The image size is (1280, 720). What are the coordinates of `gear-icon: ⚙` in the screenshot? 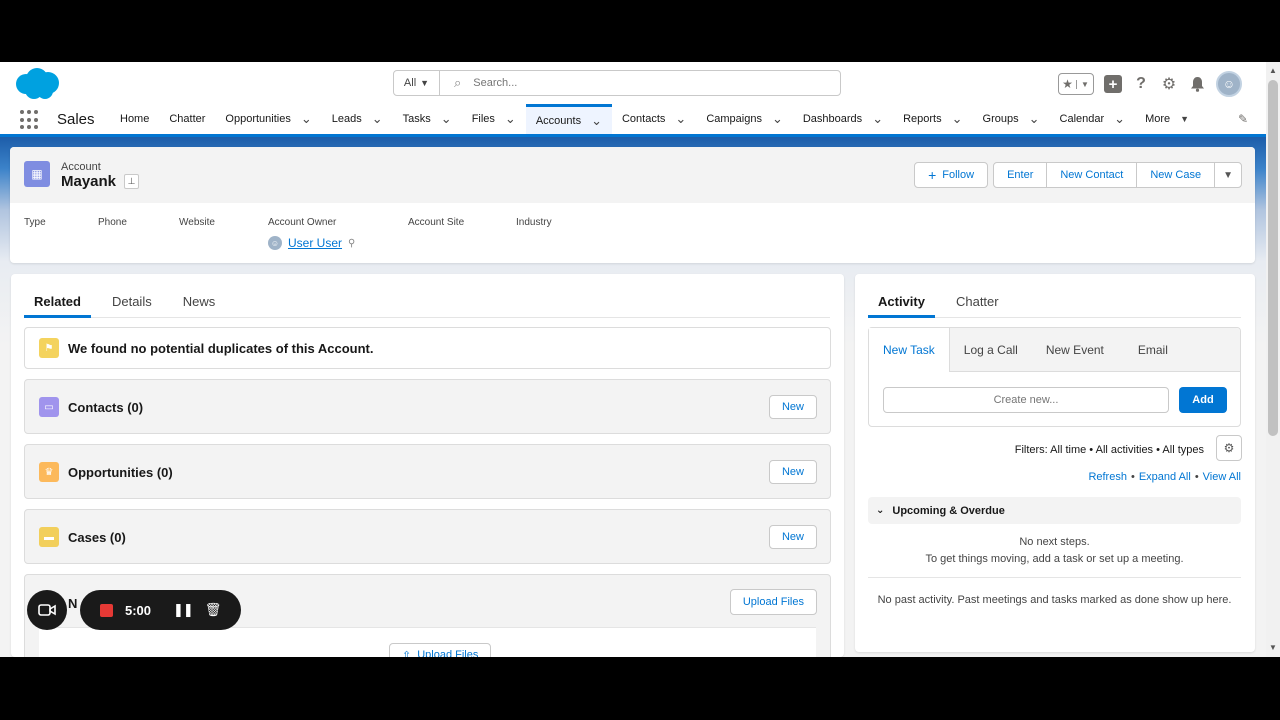 It's located at (1169, 84).